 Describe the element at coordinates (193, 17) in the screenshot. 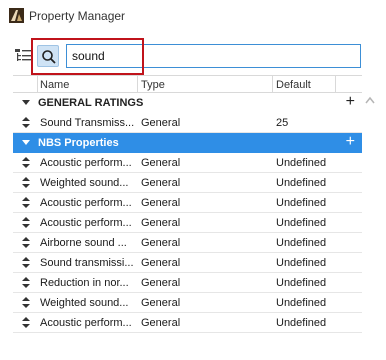

I see `title-bar: Property Manager` at that location.